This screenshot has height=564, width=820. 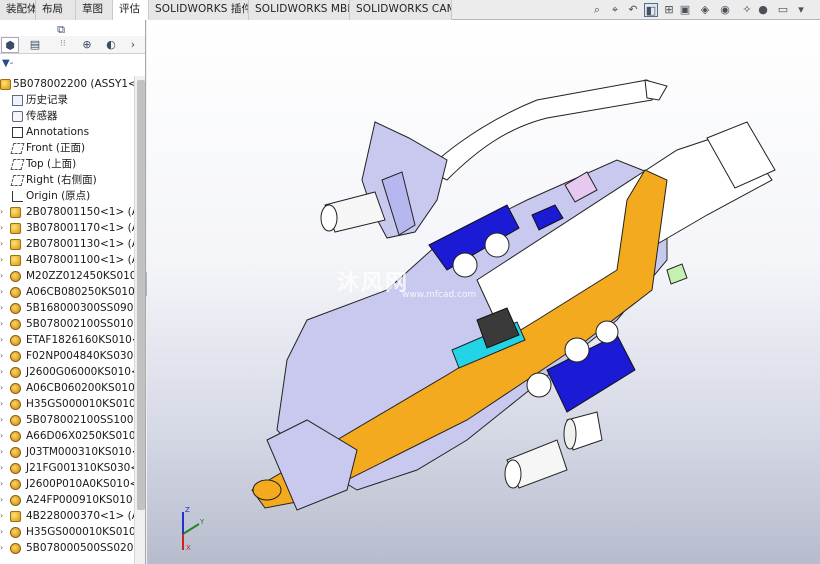 What do you see at coordinates (67, 484) in the screenshot?
I see `tree-component: › J2600P010A0KS010<` at bounding box center [67, 484].